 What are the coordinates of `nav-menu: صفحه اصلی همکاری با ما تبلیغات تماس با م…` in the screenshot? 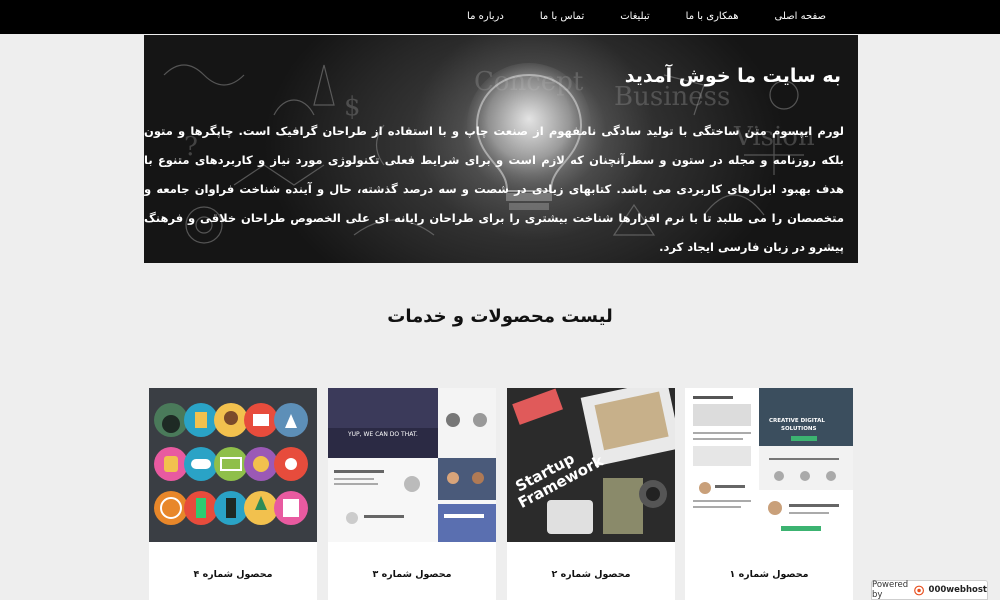 It's located at (646, 17).